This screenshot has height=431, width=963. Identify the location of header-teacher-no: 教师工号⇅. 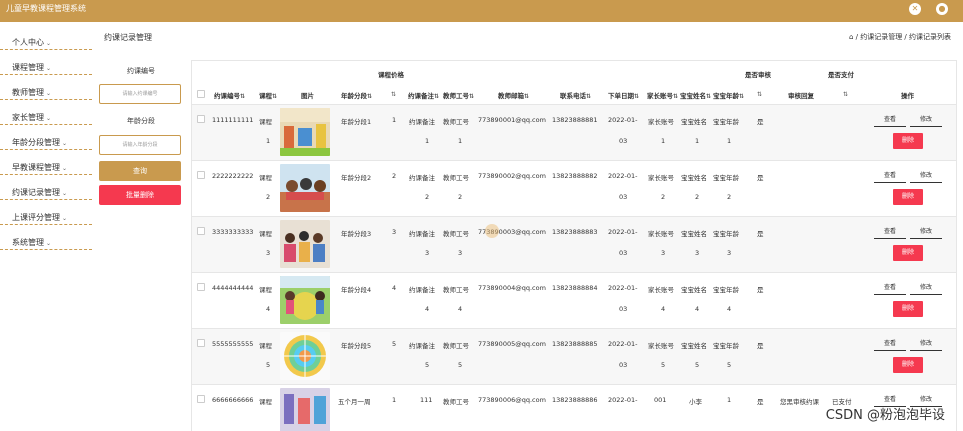
(458, 95).